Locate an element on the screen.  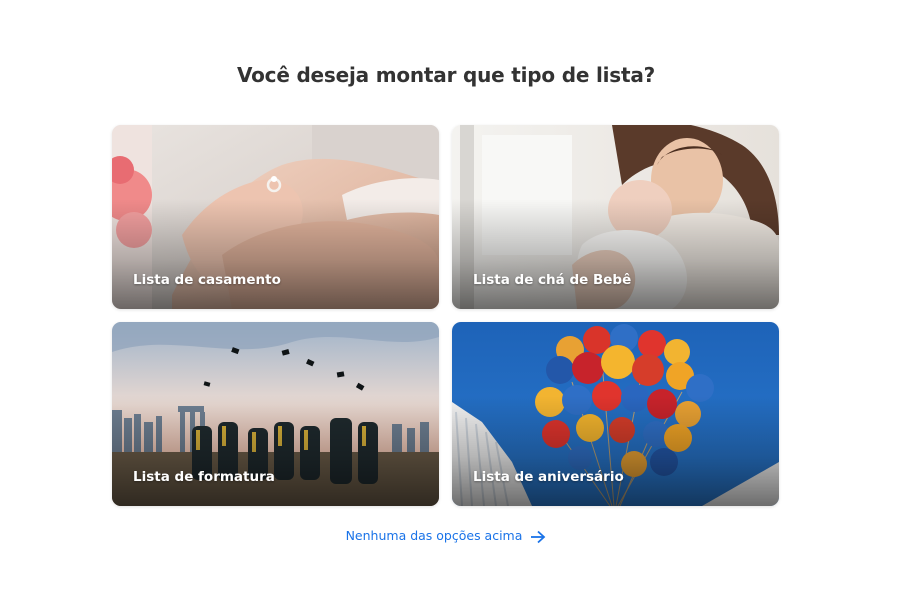
arrow-right-icon is located at coordinates (538, 536).